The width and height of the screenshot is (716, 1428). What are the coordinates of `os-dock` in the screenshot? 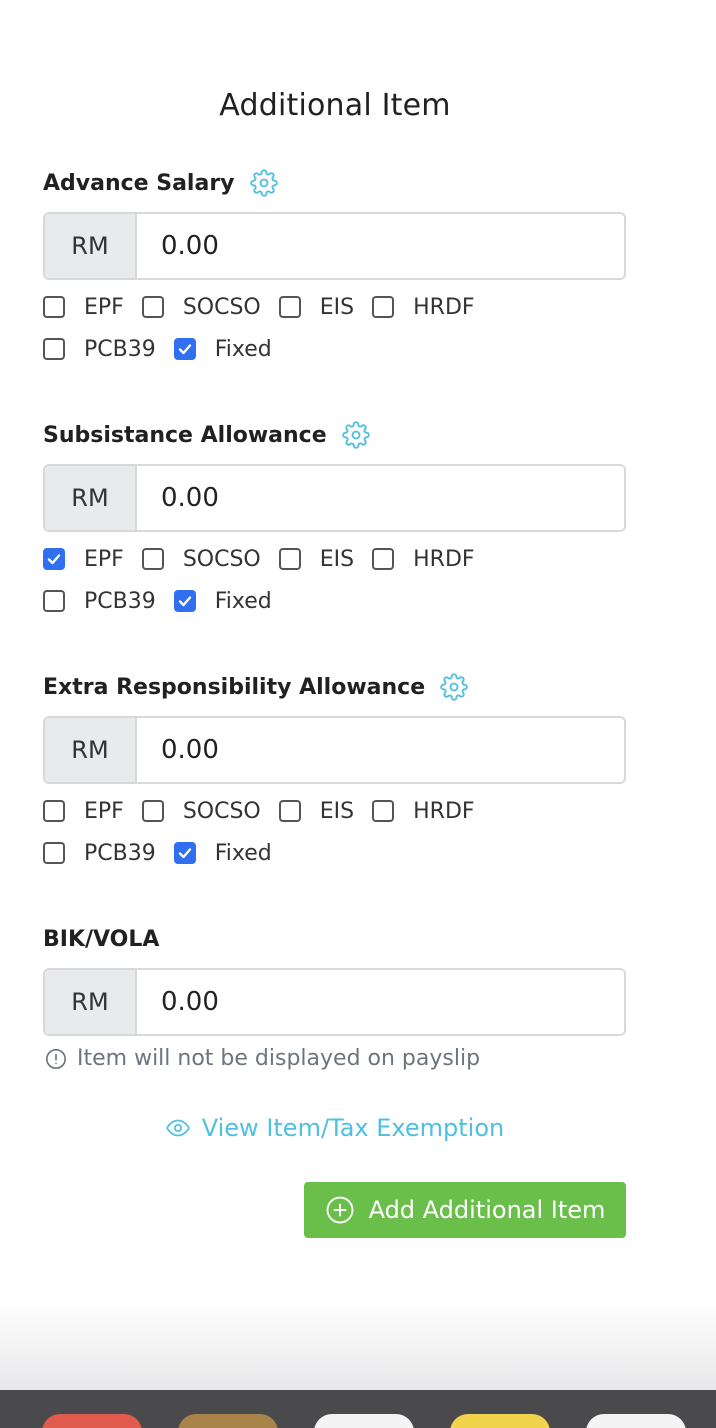 It's located at (358, 1409).